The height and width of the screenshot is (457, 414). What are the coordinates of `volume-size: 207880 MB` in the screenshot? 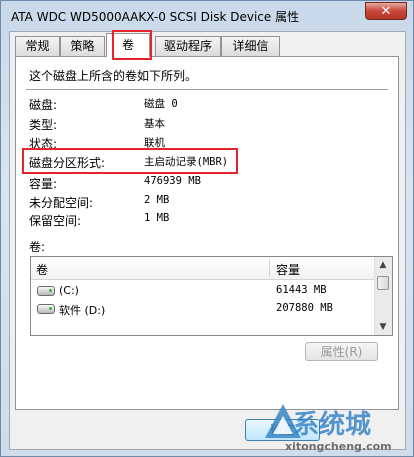 It's located at (304, 308).